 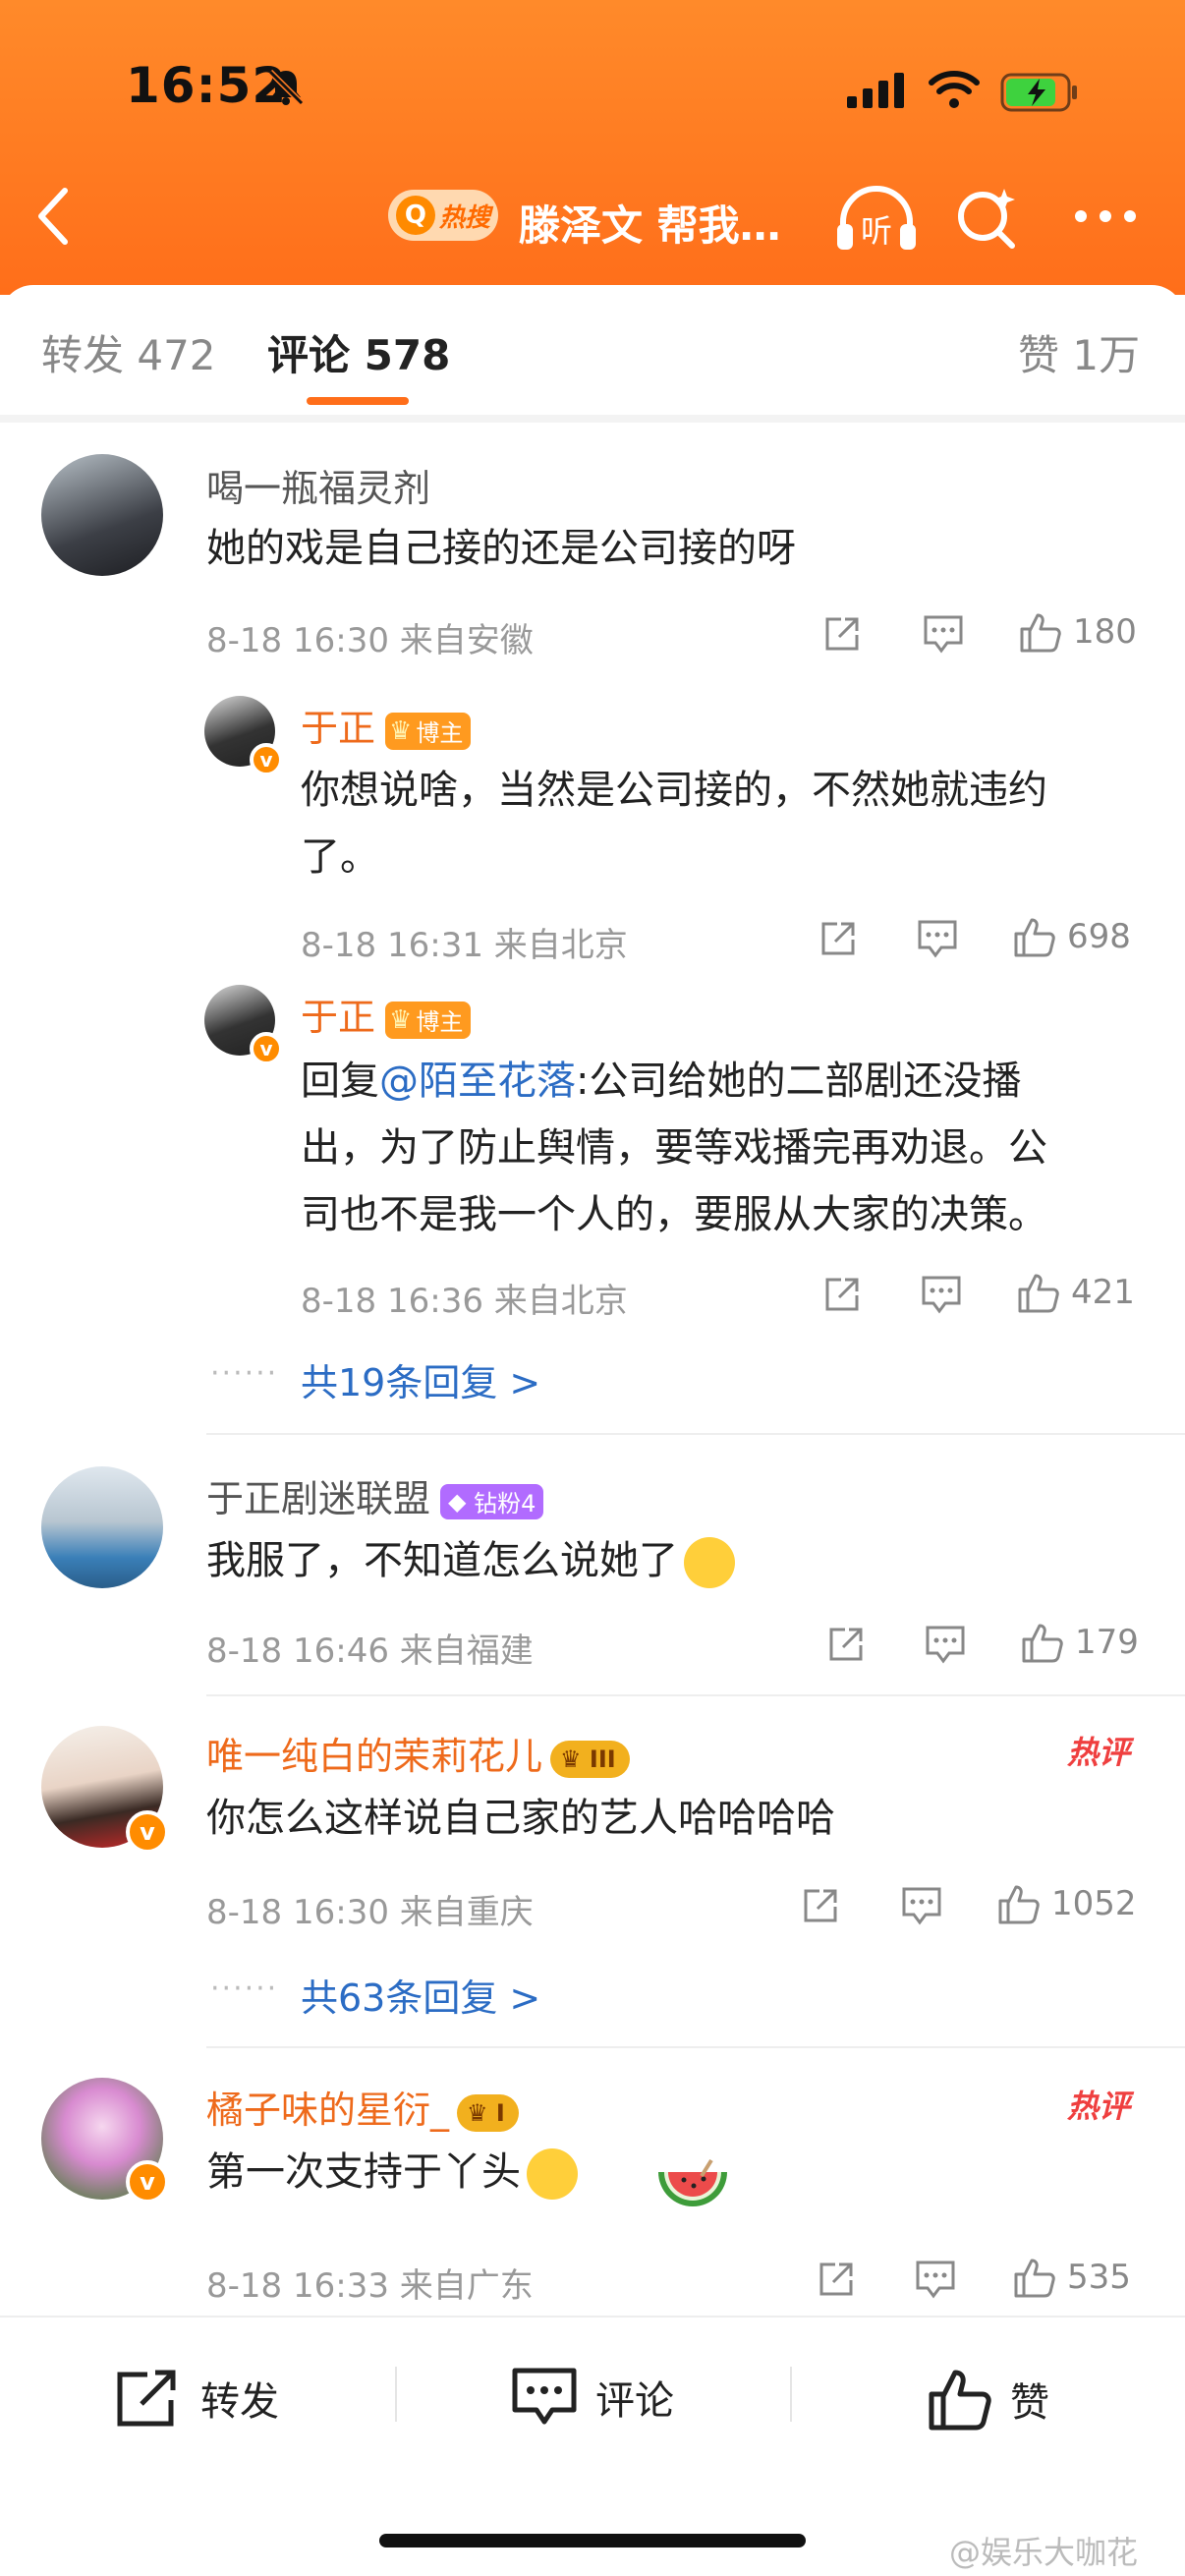 What do you see at coordinates (421, 1995) in the screenshot?
I see `more-replies-link: 共63条回复 >` at bounding box center [421, 1995].